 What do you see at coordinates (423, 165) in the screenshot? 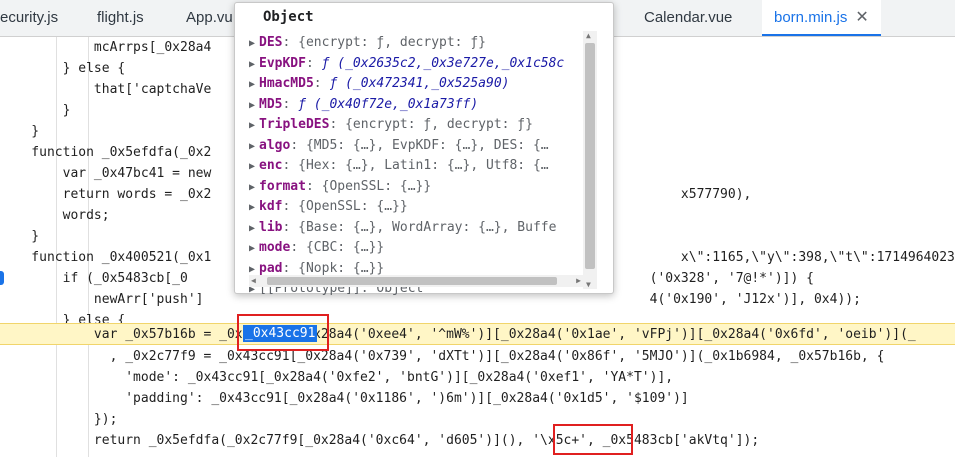
I see `property-value: {Hex: {…}, Latin1: {…}, Utf8` at bounding box center [423, 165].